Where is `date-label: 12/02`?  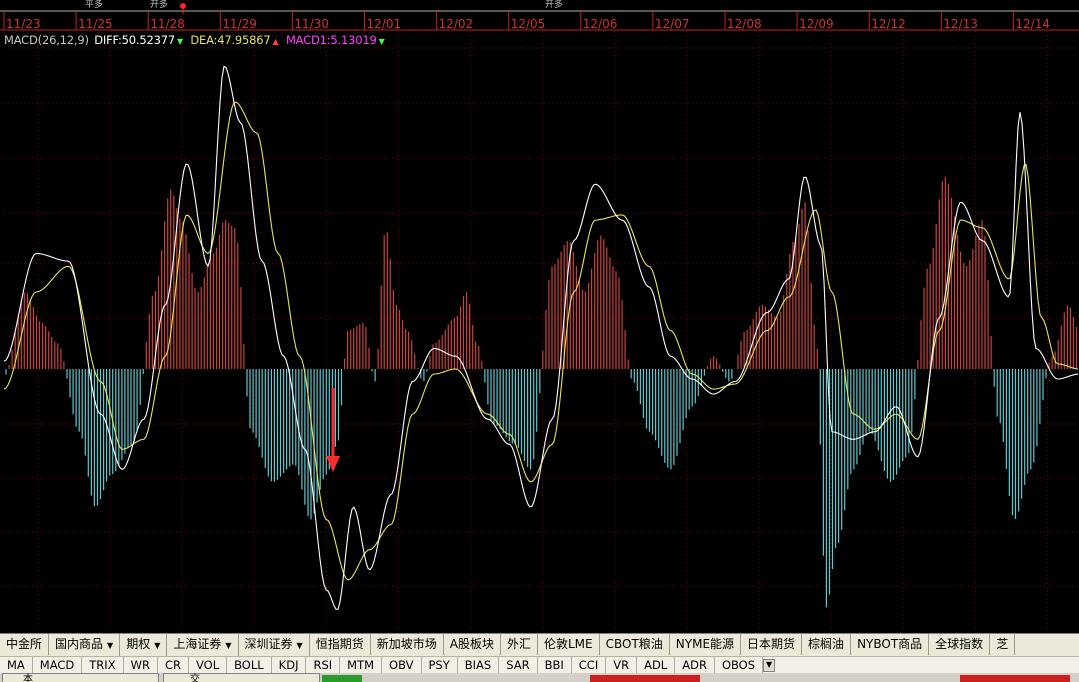 date-label: 12/02 is located at coordinates (456, 24).